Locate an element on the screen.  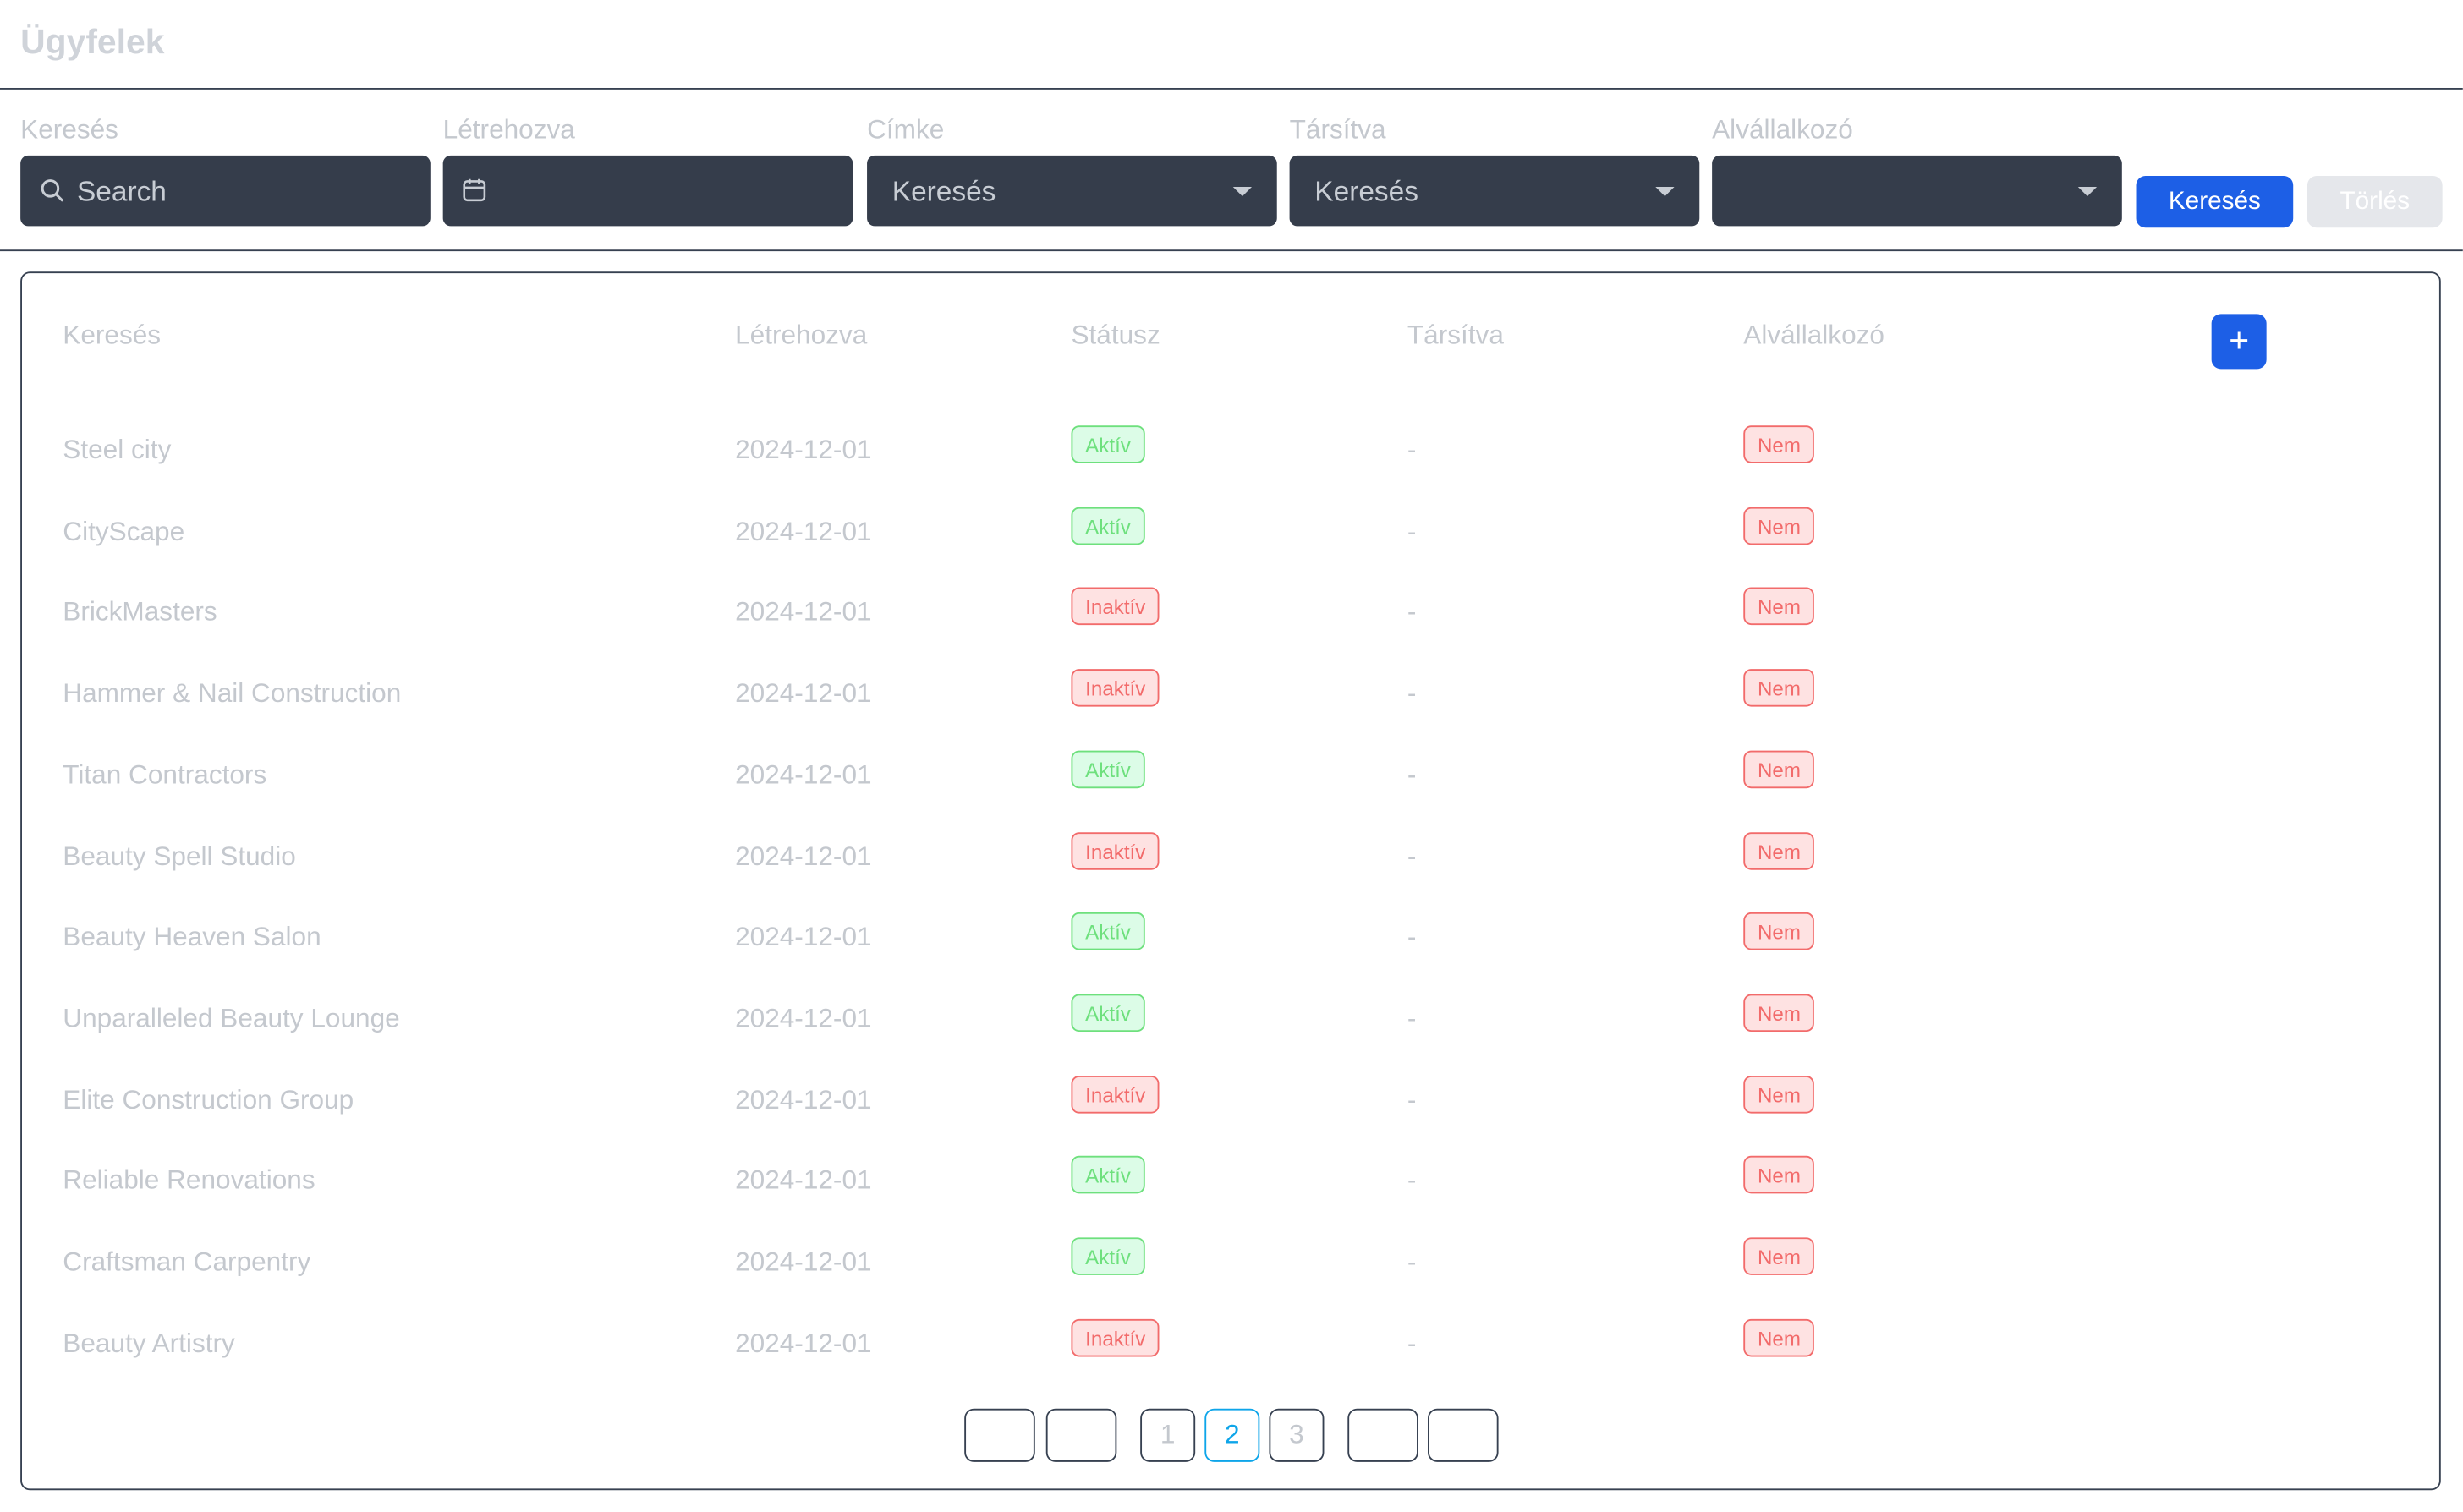
associated-filter: Társítva Keresés is located at coordinates (1494, 170).